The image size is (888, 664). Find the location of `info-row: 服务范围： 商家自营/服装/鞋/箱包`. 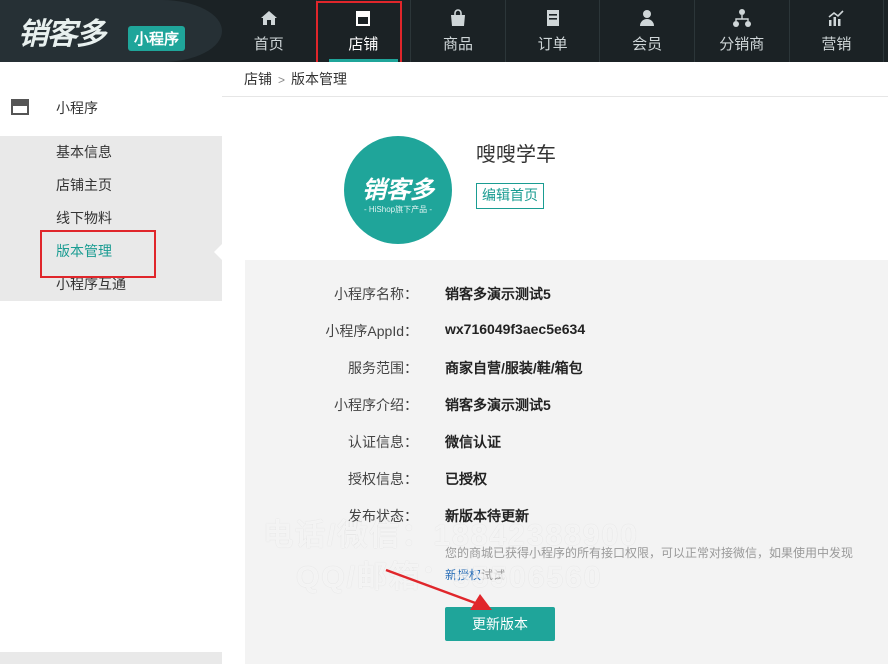

info-row: 服务范围： 商家自营/服装/鞋/箱包 is located at coordinates (566, 368).